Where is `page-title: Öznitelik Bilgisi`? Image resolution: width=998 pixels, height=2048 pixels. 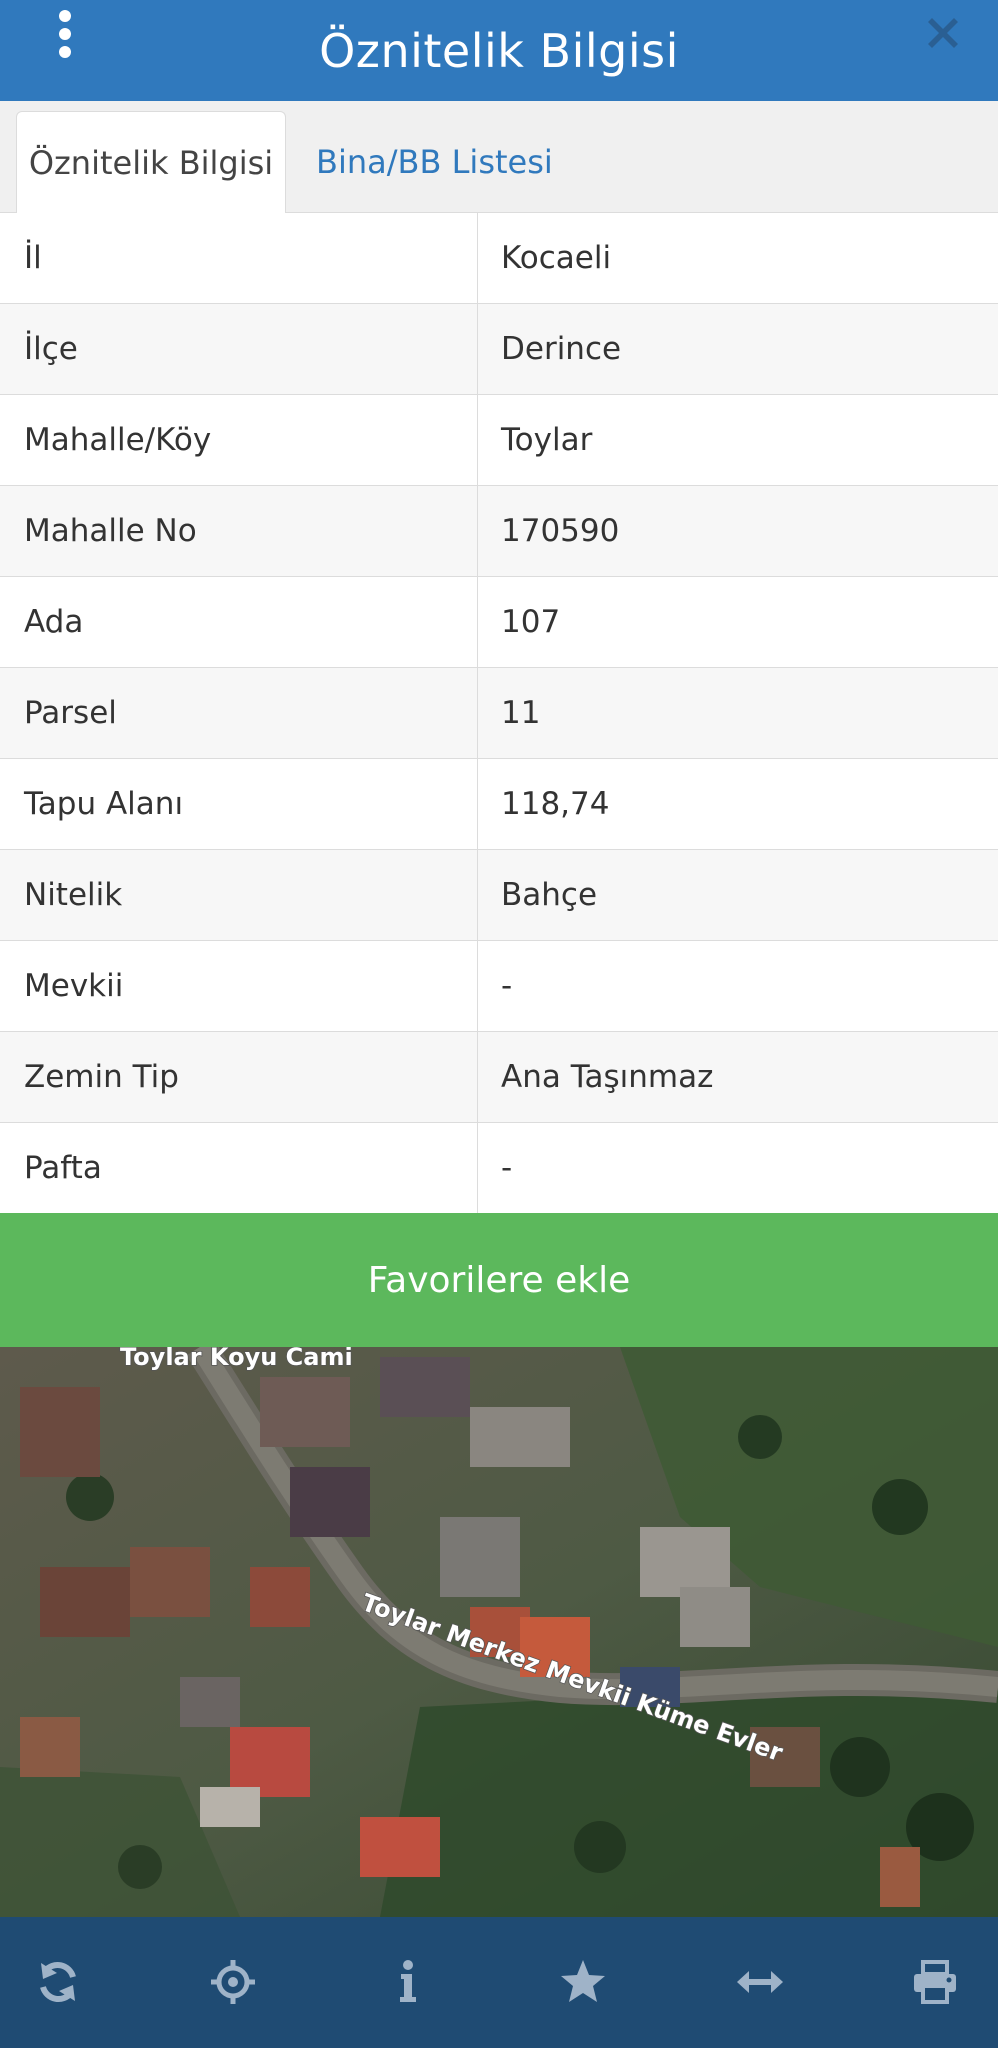 page-title: Öznitelik Bilgisi is located at coordinates (499, 50).